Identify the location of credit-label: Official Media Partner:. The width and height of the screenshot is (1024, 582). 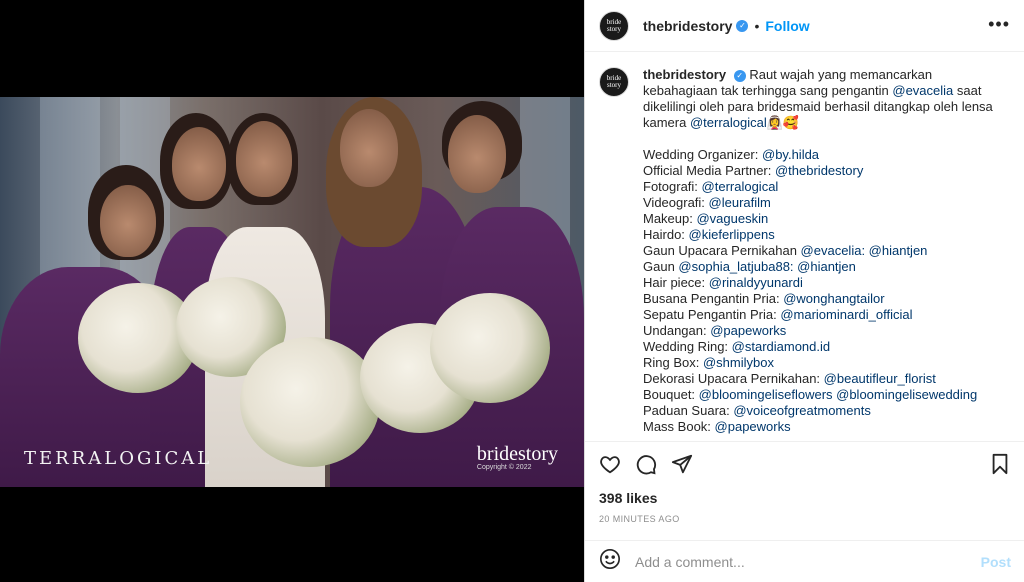
(709, 170).